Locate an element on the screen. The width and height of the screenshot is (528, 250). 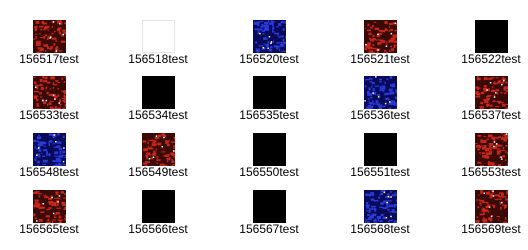
file-item: 156551test is located at coordinates (380, 163).